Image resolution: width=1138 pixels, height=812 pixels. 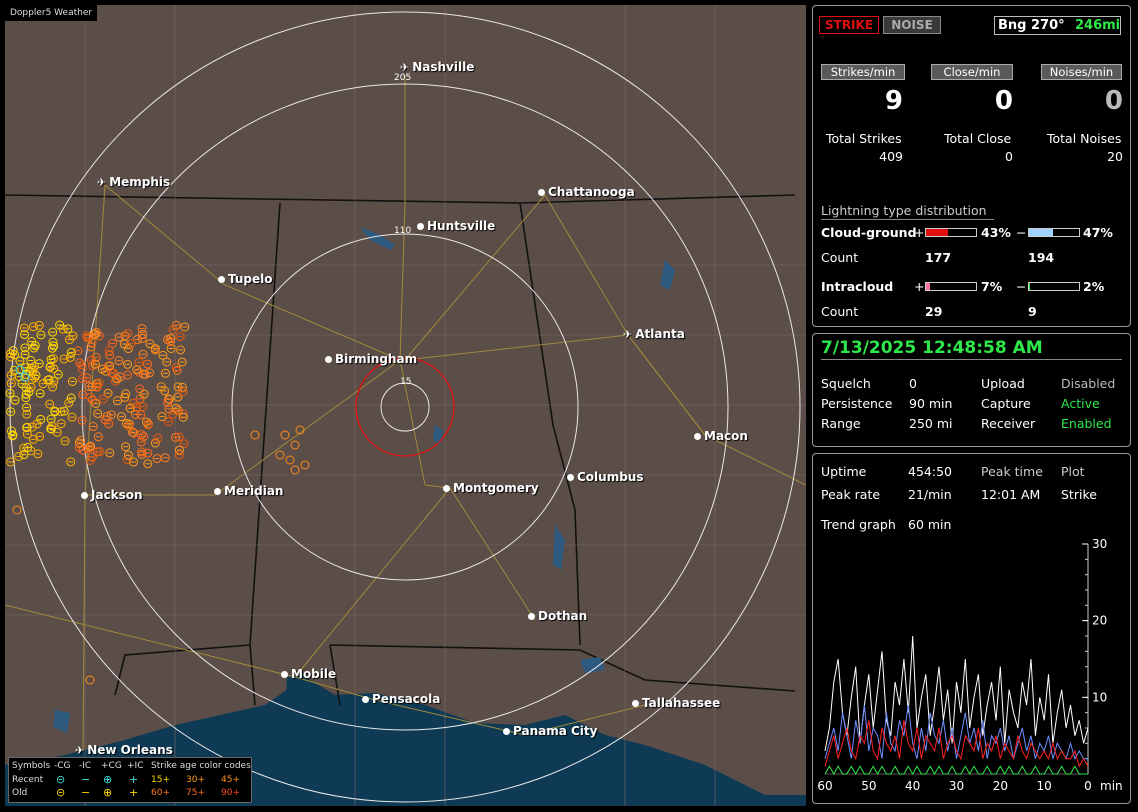 I want to click on city-nashville: ✈ Nashville, so click(x=437, y=67).